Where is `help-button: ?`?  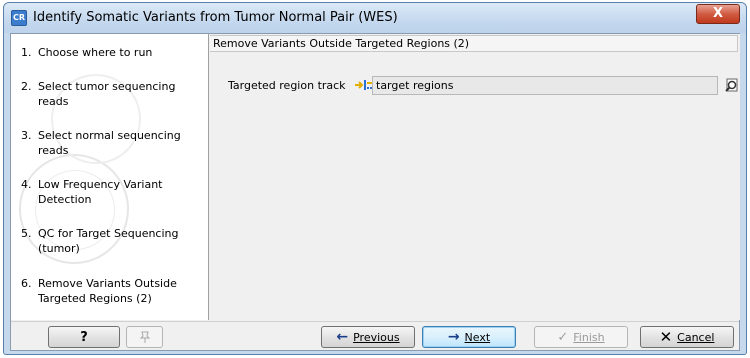
help-button: ? is located at coordinates (84, 337).